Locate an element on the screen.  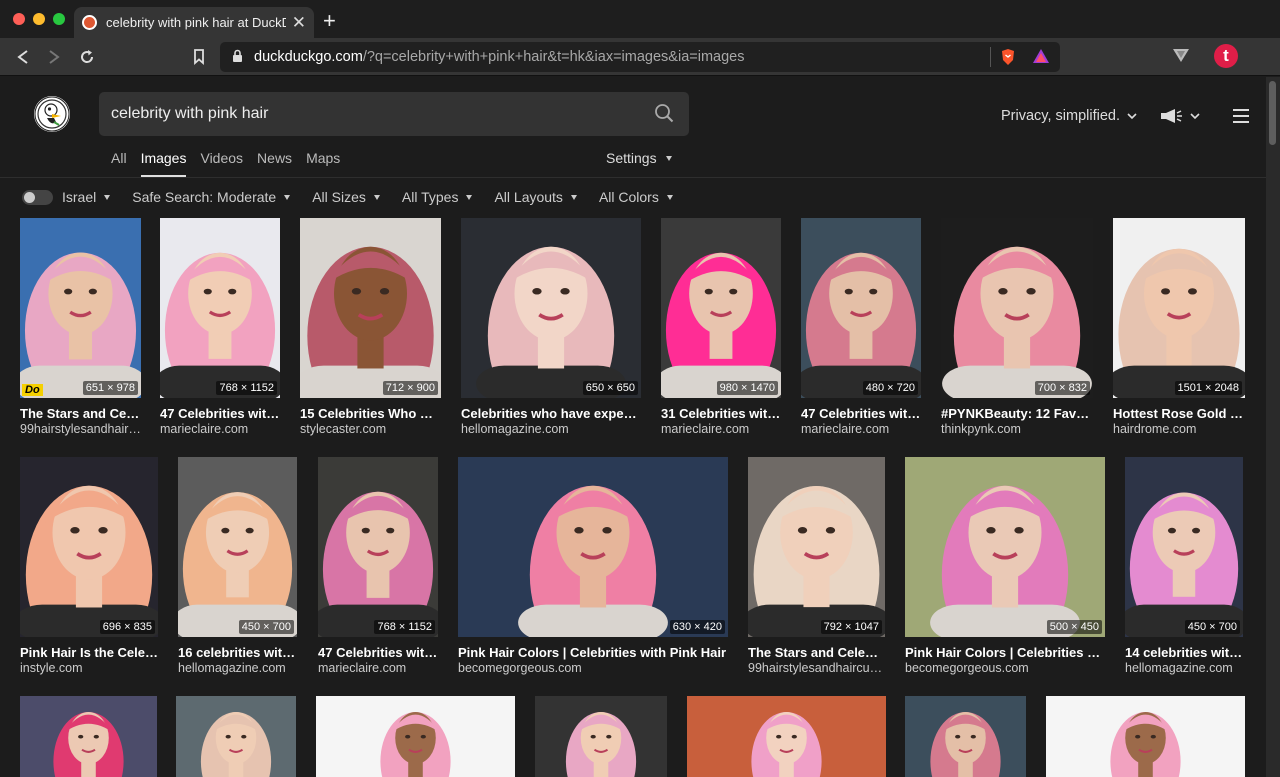
result-title: 31 Celebrities with Pink Hair is located at coordinates (721, 413).